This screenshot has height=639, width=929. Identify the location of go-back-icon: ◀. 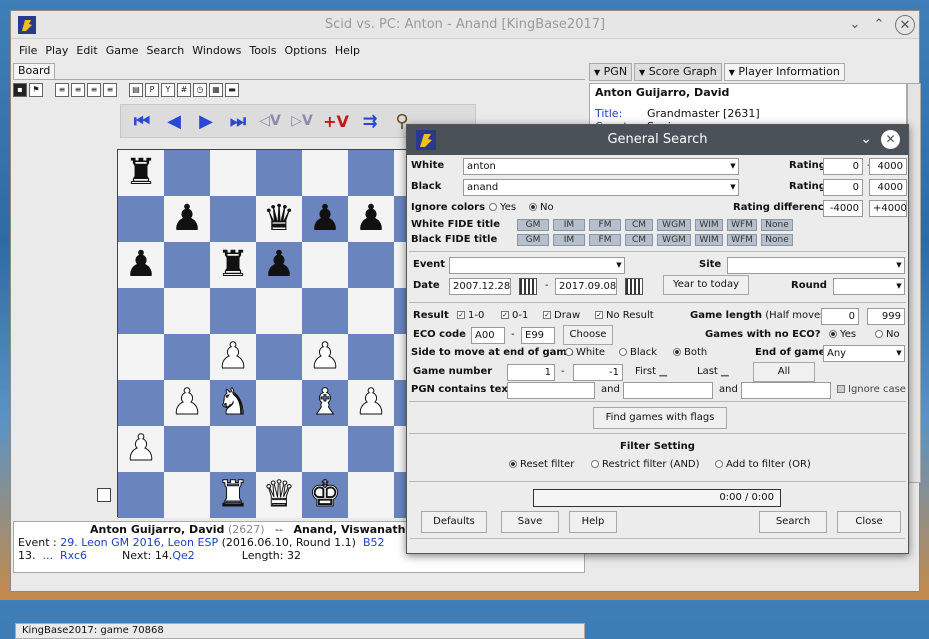
(174, 121).